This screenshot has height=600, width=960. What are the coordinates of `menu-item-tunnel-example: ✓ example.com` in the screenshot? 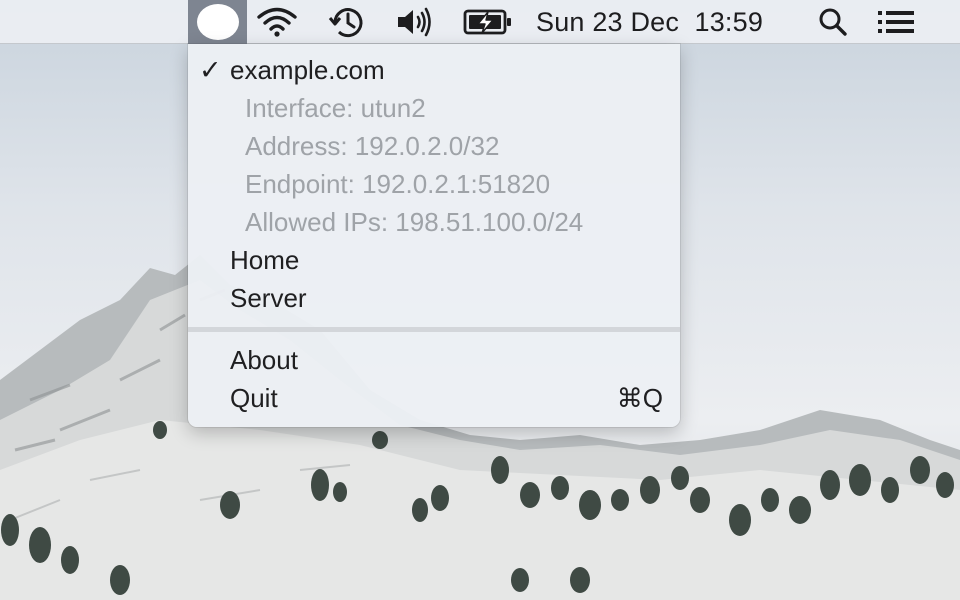 It's located at (434, 70).